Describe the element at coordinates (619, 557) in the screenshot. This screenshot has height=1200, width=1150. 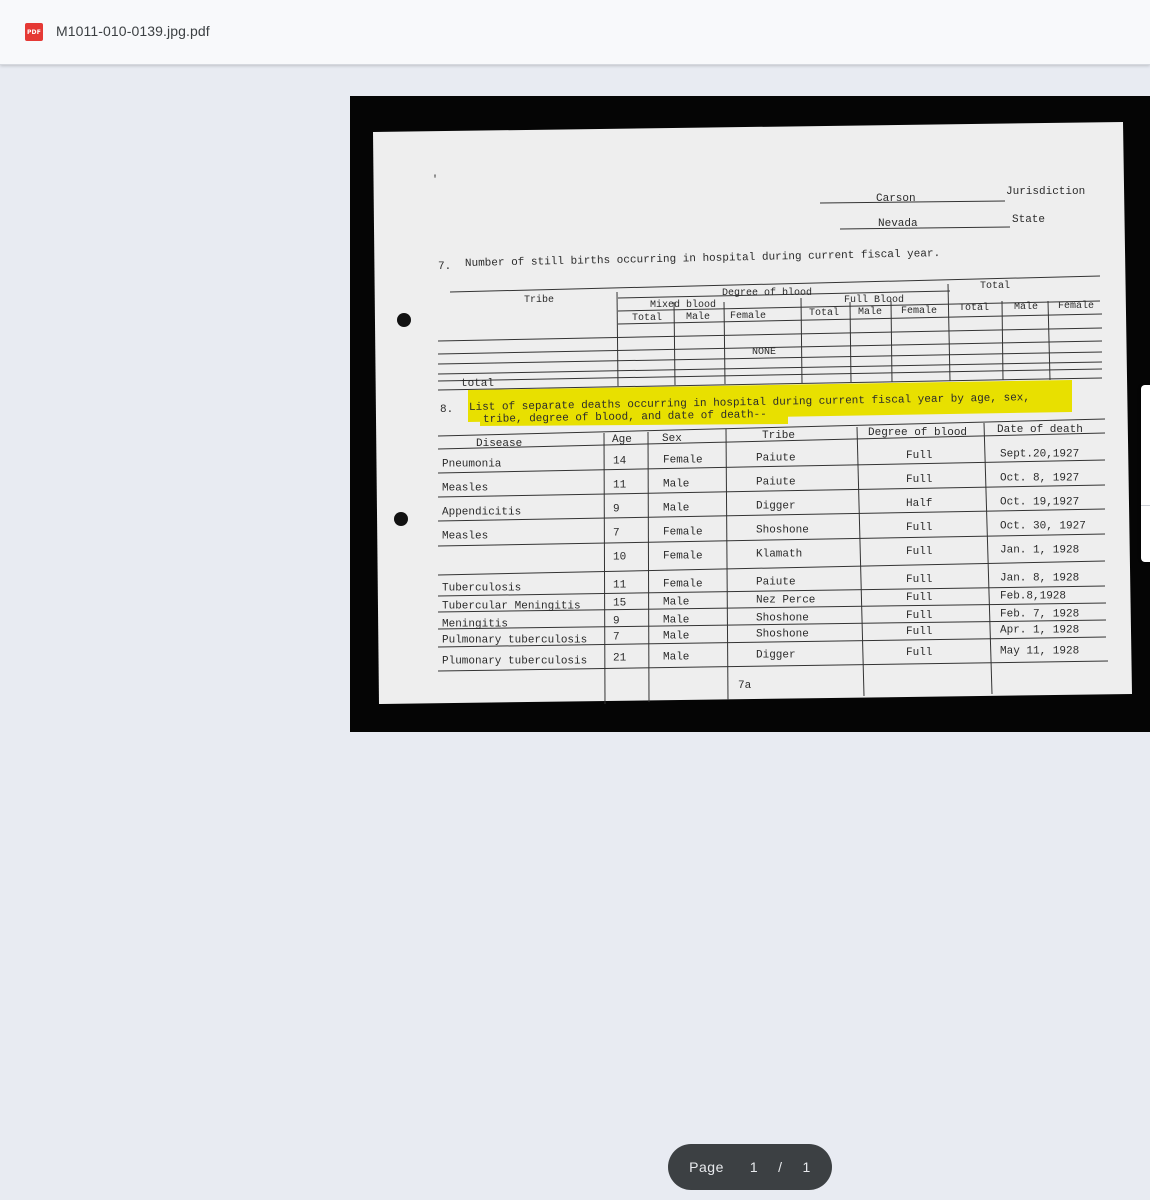
I see `death-row-age: 10` at that location.